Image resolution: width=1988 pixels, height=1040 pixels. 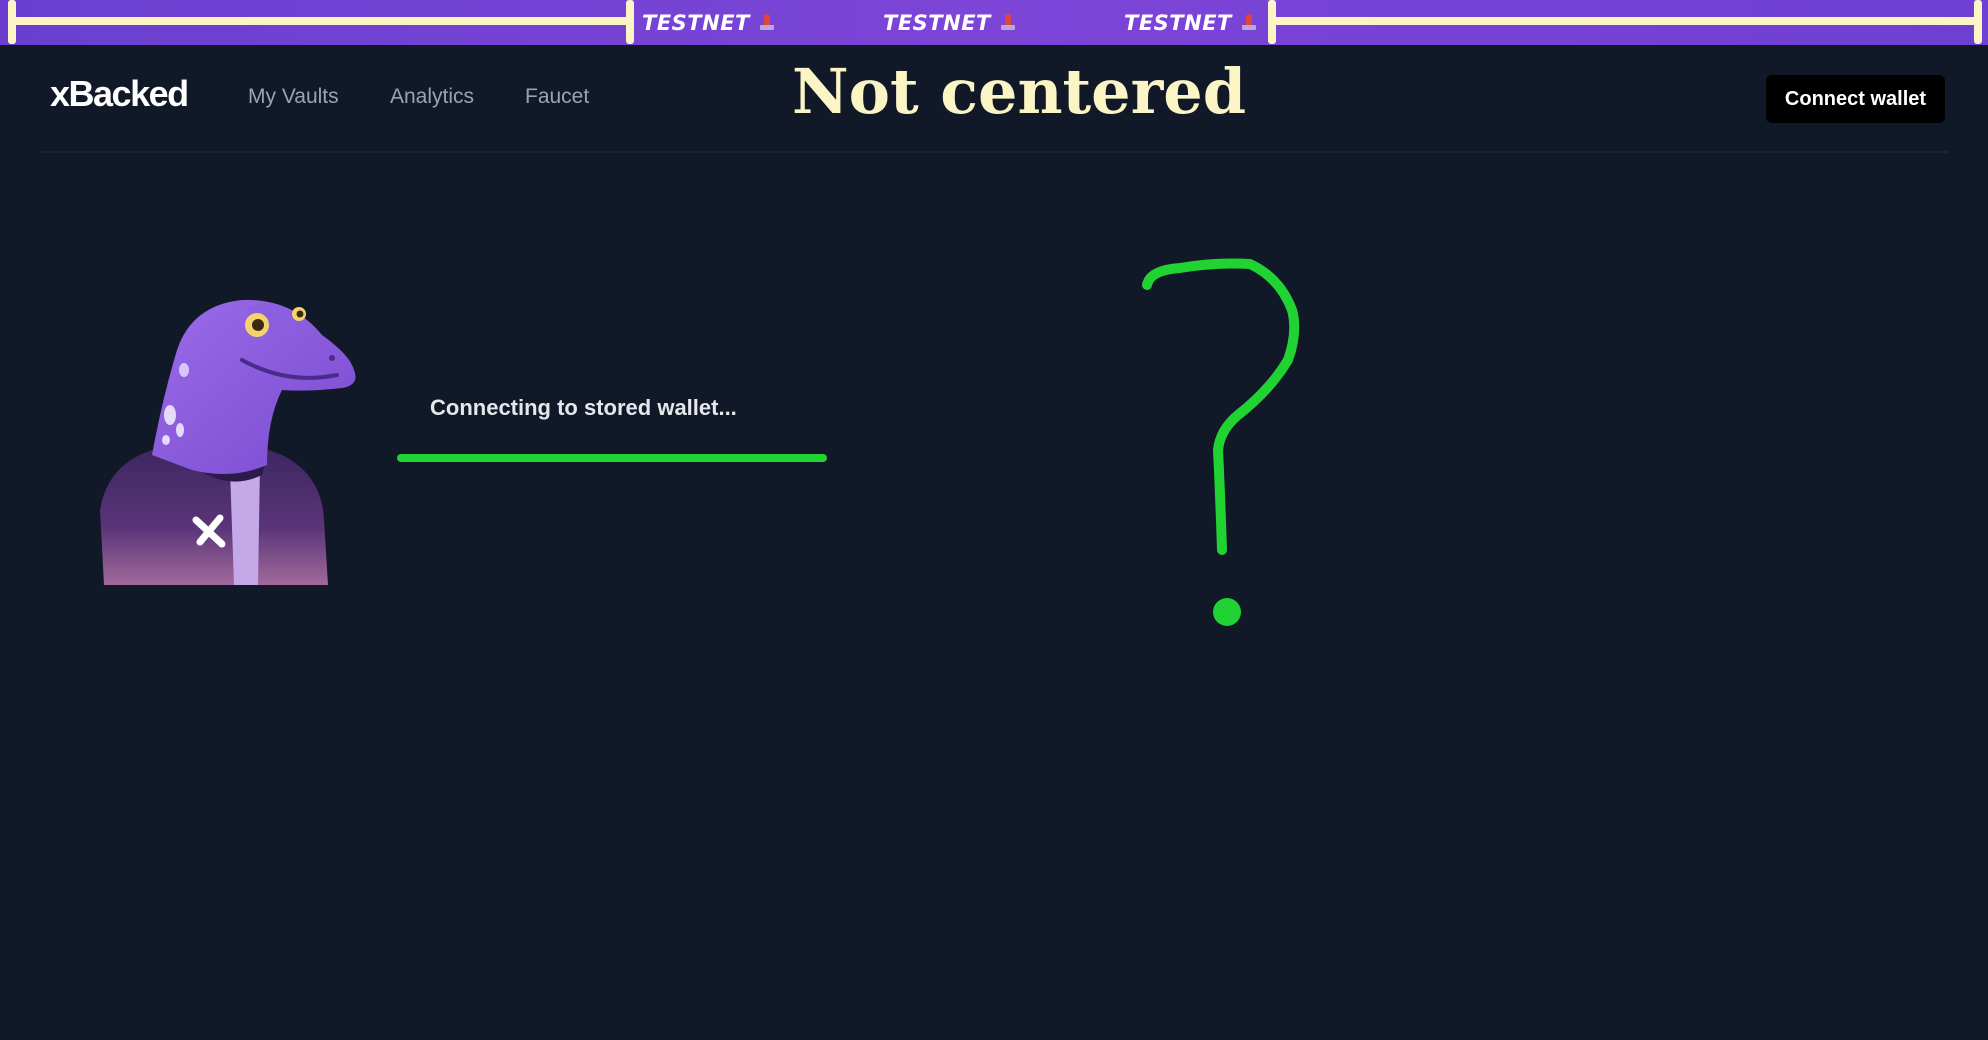 What do you see at coordinates (1855, 99) in the screenshot?
I see `connect-wallet-button: Connect wallet` at bounding box center [1855, 99].